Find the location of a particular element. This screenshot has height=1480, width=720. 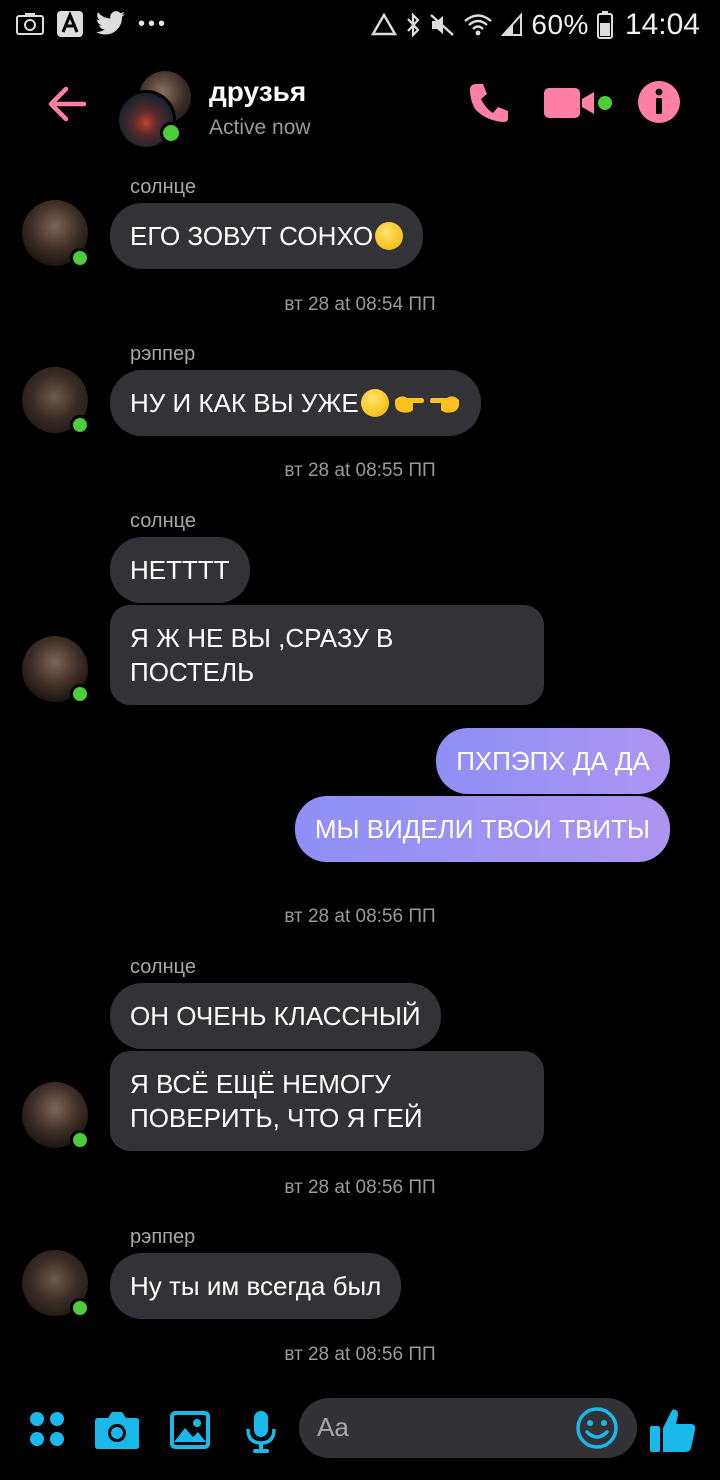

four-dots-icon is located at coordinates (47, 1429).